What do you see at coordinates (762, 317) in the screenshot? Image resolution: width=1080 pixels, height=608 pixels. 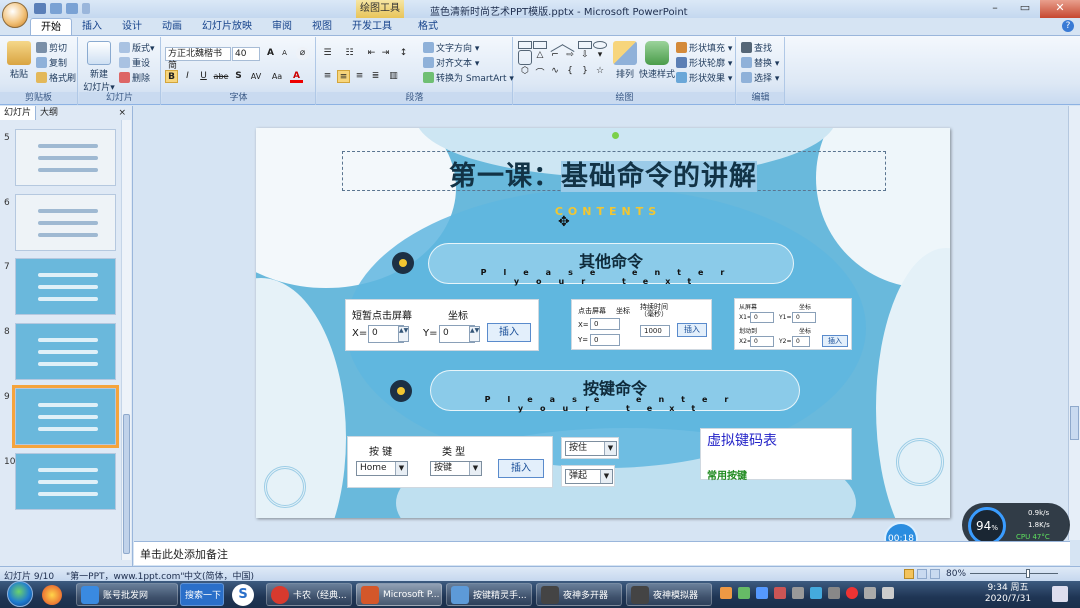 I see `x1-input: 0` at bounding box center [762, 317].